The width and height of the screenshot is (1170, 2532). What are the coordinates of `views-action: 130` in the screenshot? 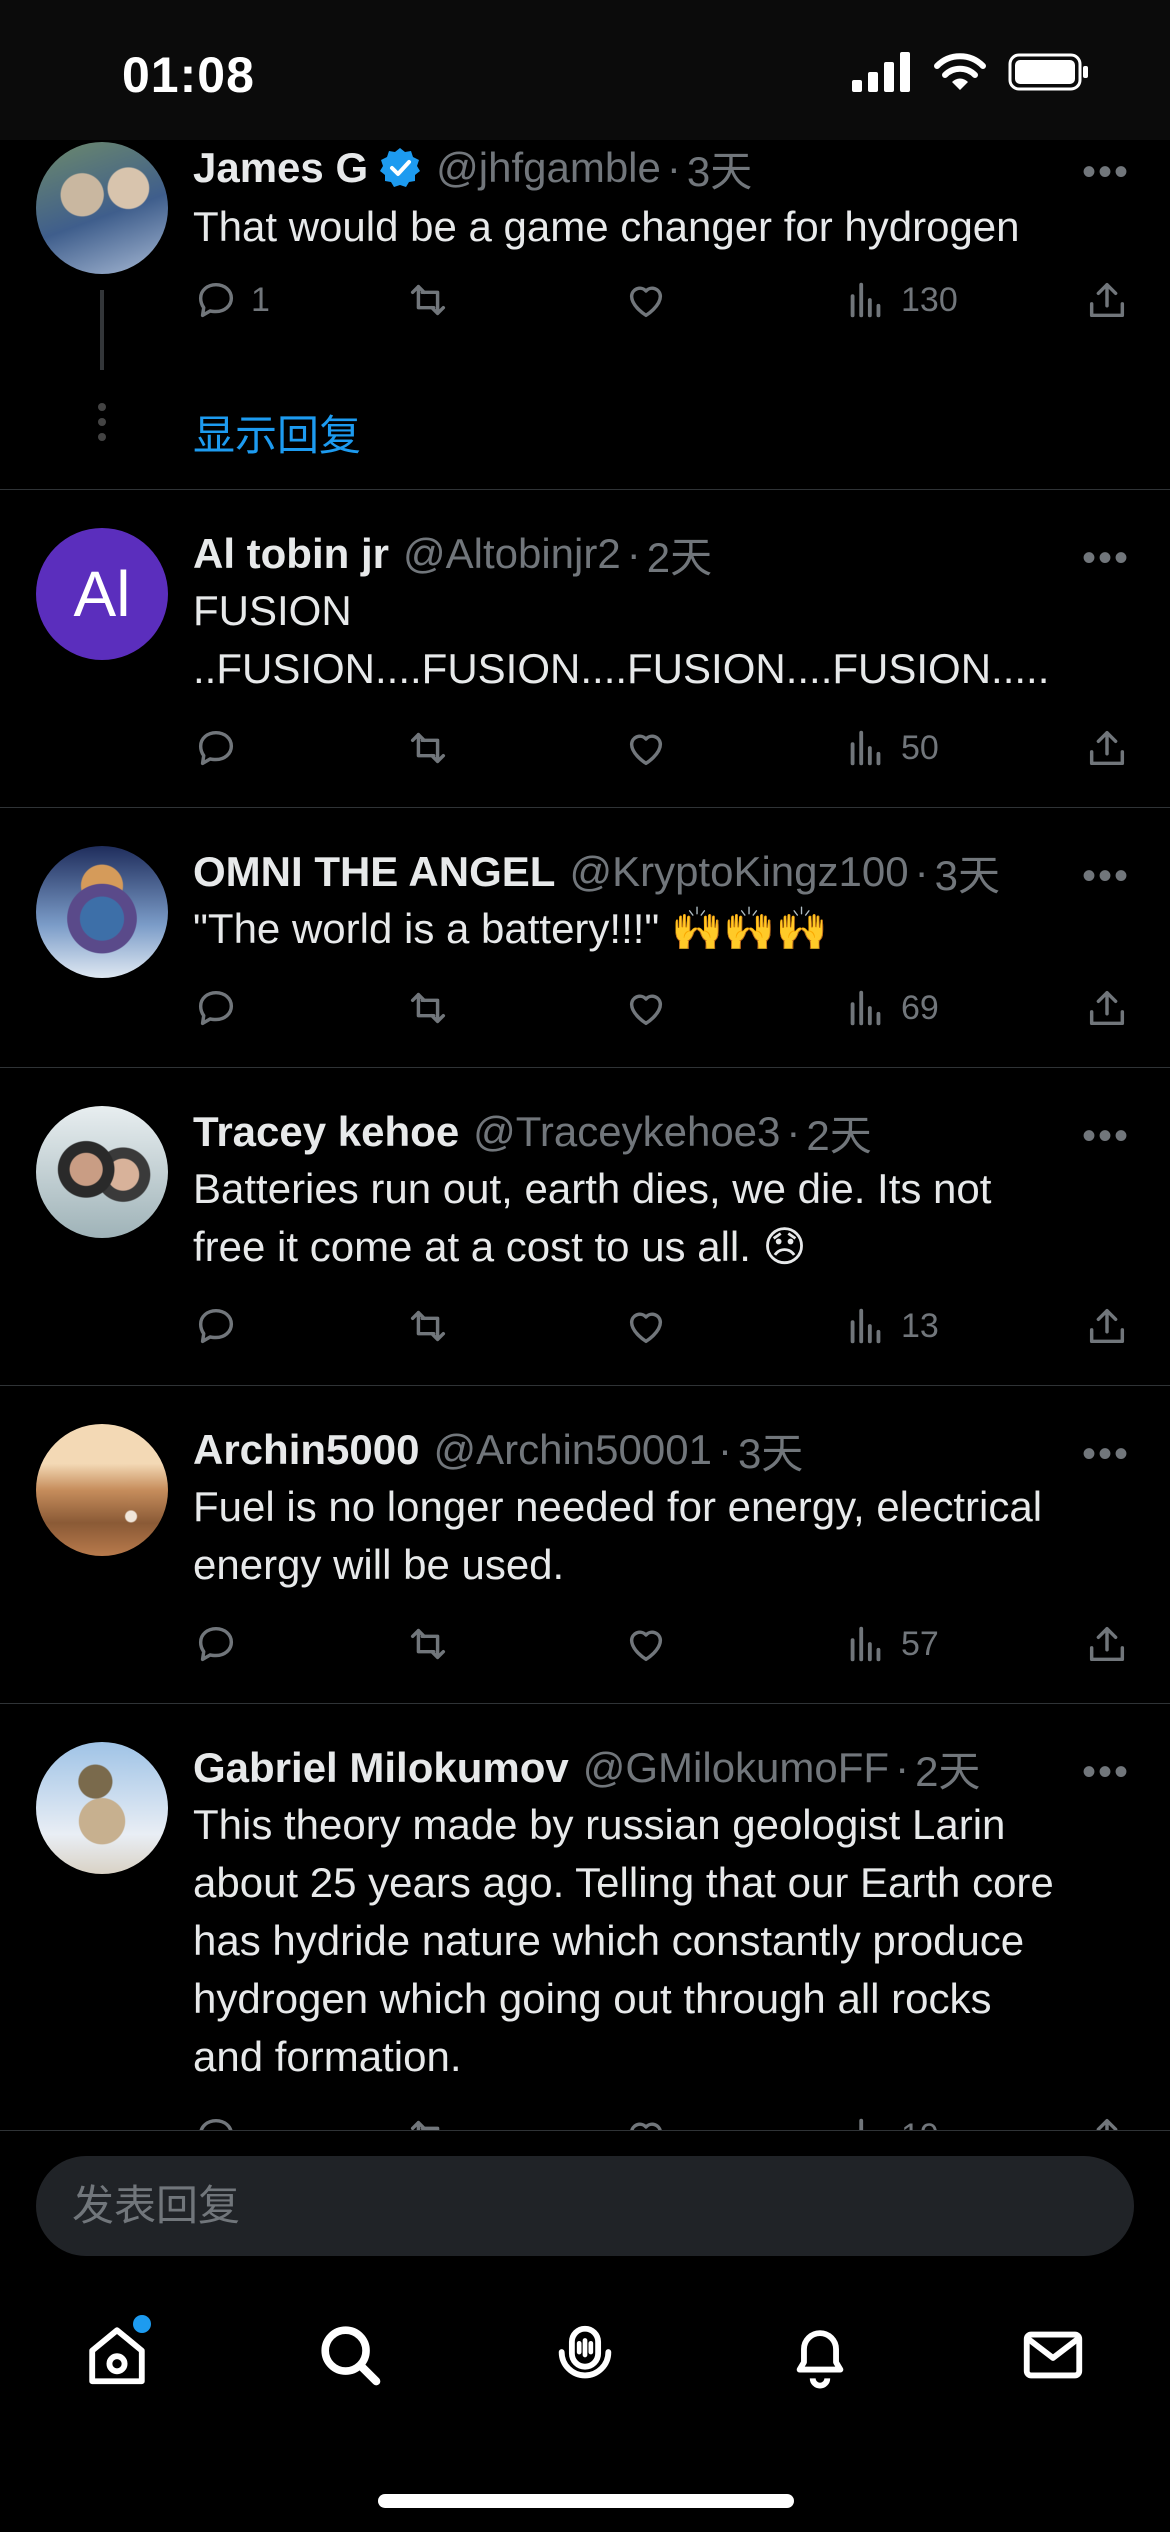 It's located at (900, 300).